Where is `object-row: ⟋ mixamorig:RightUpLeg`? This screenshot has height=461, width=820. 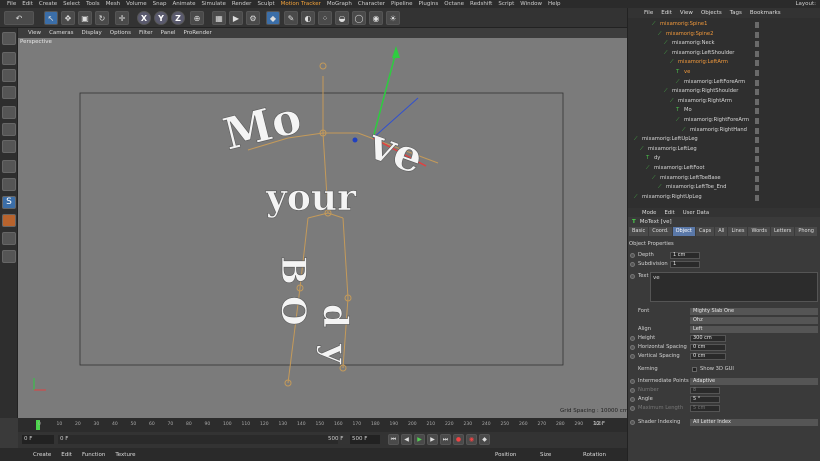
object-row: ⟋ mixamorig:RightUpLeg is located at coordinates (724, 198).